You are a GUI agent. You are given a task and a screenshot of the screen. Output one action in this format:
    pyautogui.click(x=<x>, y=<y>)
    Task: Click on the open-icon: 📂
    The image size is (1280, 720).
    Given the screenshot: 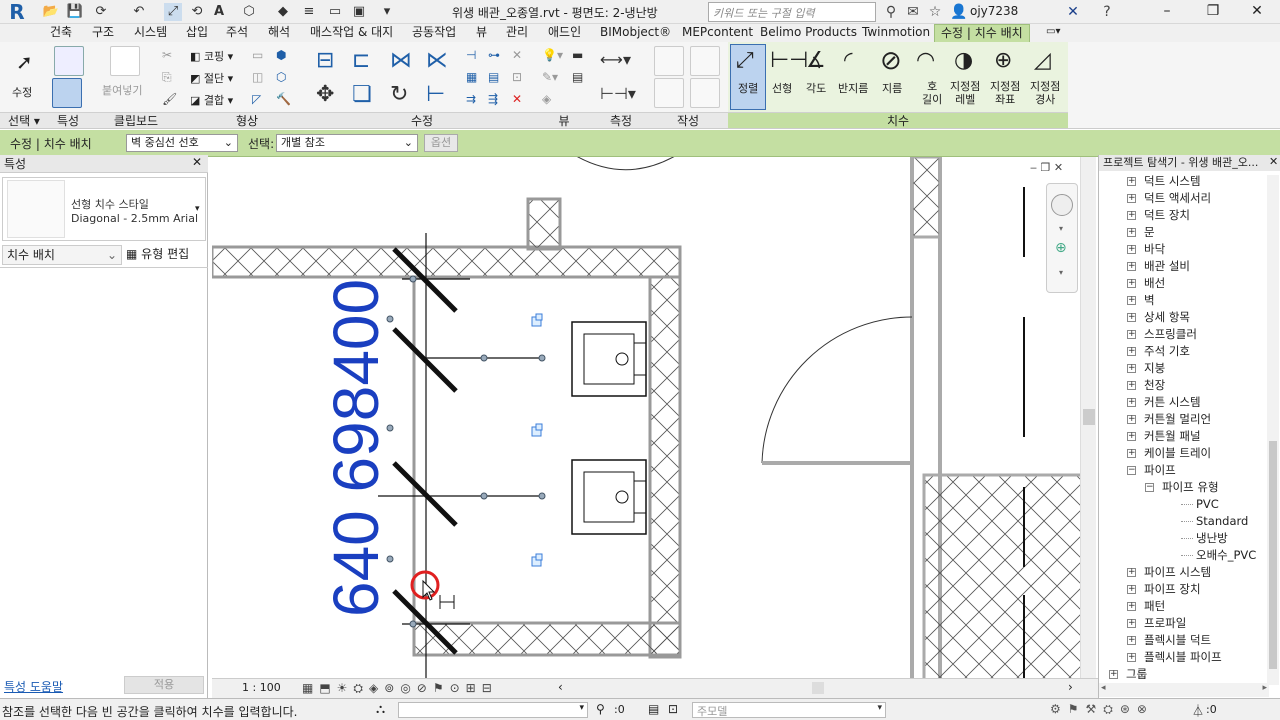 What is the action you would take?
    pyautogui.click(x=51, y=12)
    